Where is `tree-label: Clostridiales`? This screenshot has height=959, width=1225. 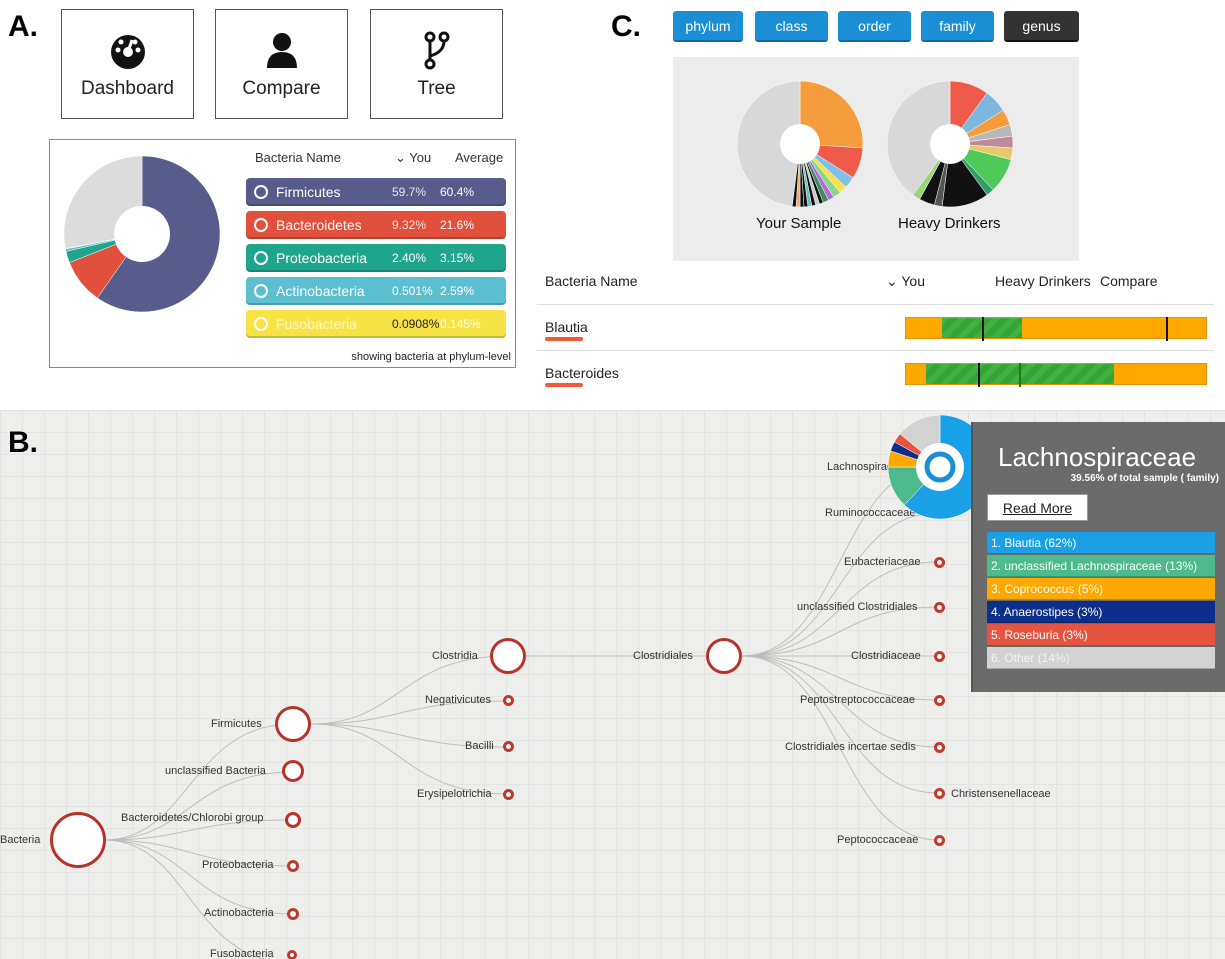 tree-label: Clostridiales is located at coordinates (663, 656).